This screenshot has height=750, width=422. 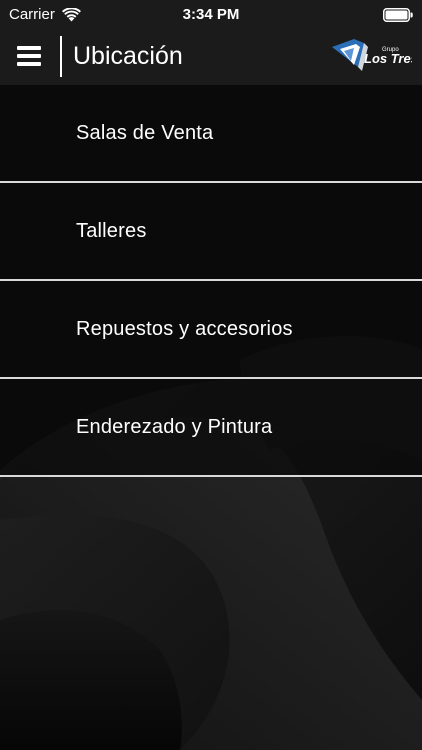 What do you see at coordinates (211, 232) in the screenshot?
I see `menu-item-talleres: Talleres` at bounding box center [211, 232].